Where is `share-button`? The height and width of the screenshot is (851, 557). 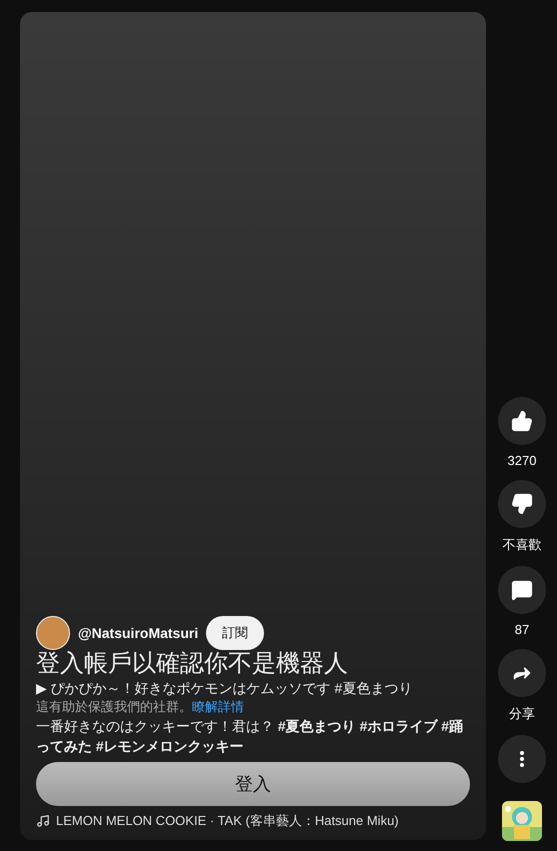 share-button is located at coordinates (522, 673).